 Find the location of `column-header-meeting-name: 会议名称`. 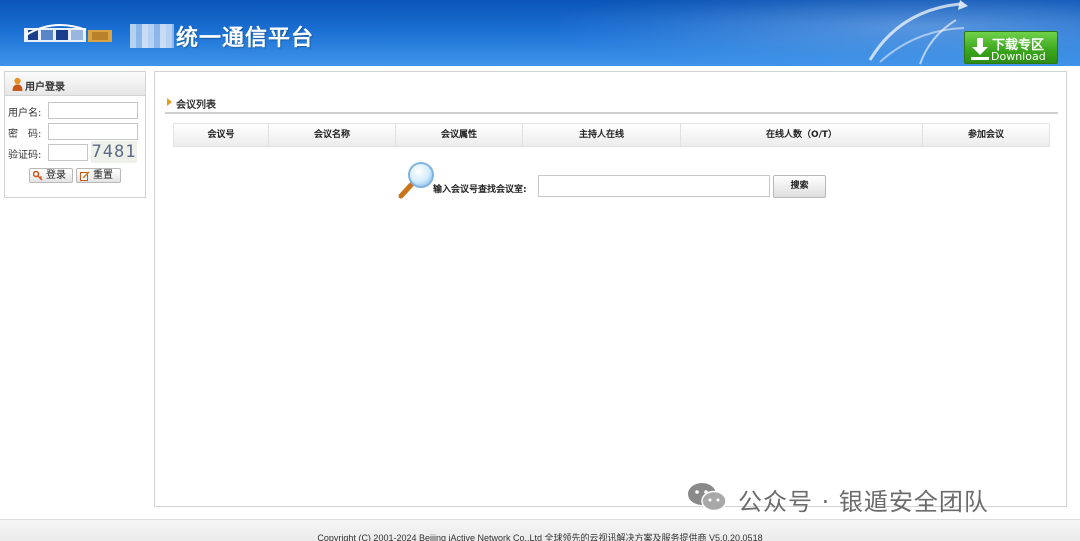

column-header-meeting-name: 会议名称 is located at coordinates (332, 135).